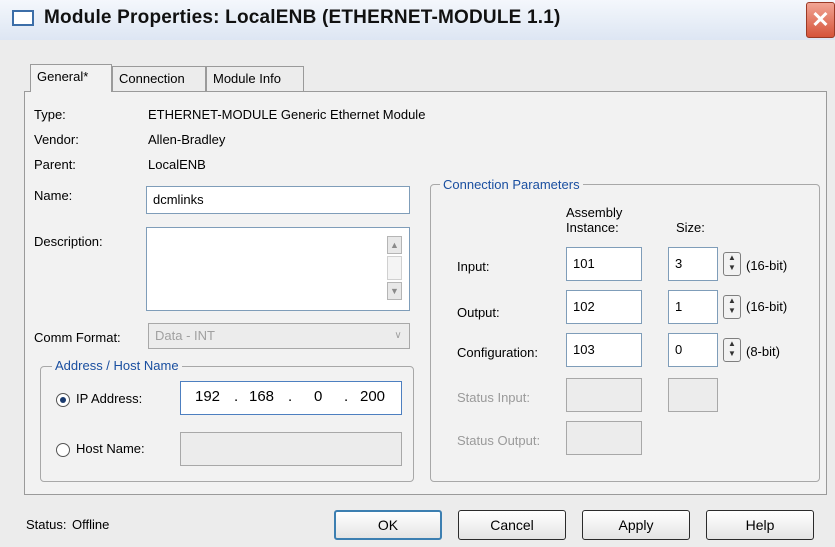 The image size is (835, 547). What do you see at coordinates (177, 164) in the screenshot?
I see `parent-value: LocalENB` at bounding box center [177, 164].